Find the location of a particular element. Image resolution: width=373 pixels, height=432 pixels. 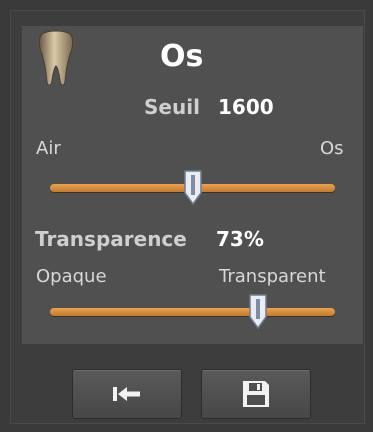

threshold-max-label: Os is located at coordinates (332, 148).